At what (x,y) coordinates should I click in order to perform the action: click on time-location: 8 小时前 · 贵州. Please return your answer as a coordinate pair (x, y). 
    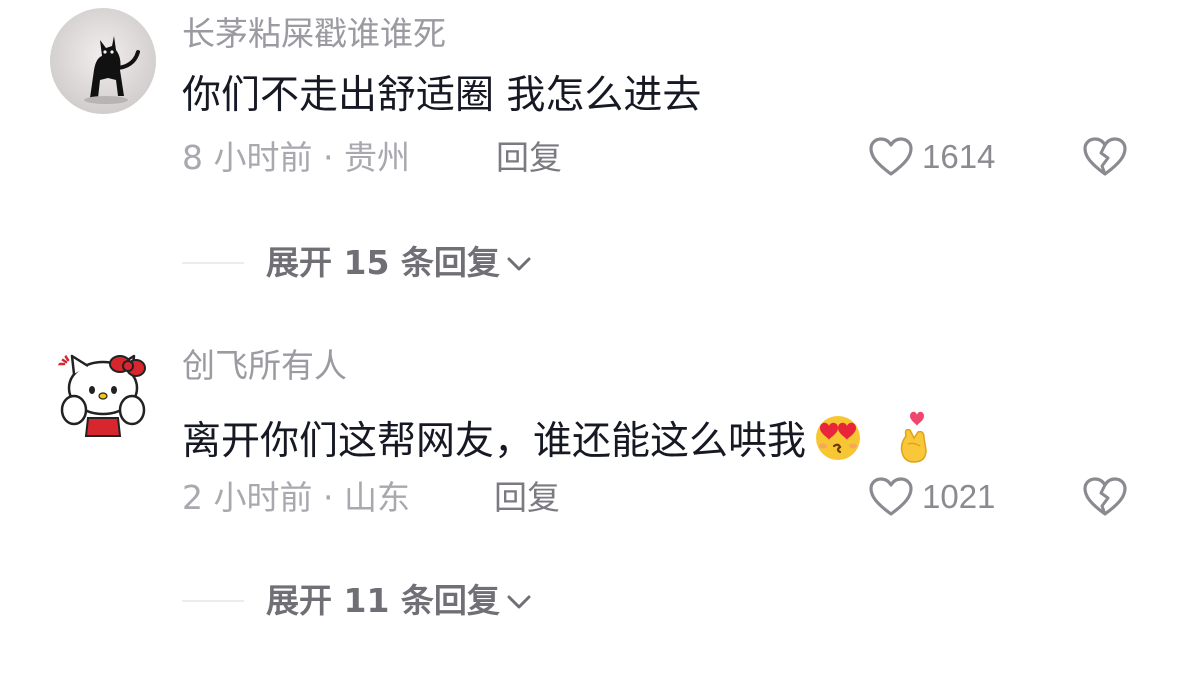
    Looking at the image, I should click on (296, 157).